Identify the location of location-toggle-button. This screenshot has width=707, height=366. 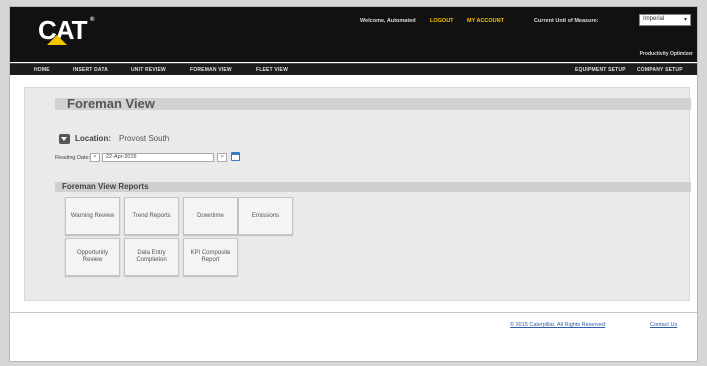
(64, 139).